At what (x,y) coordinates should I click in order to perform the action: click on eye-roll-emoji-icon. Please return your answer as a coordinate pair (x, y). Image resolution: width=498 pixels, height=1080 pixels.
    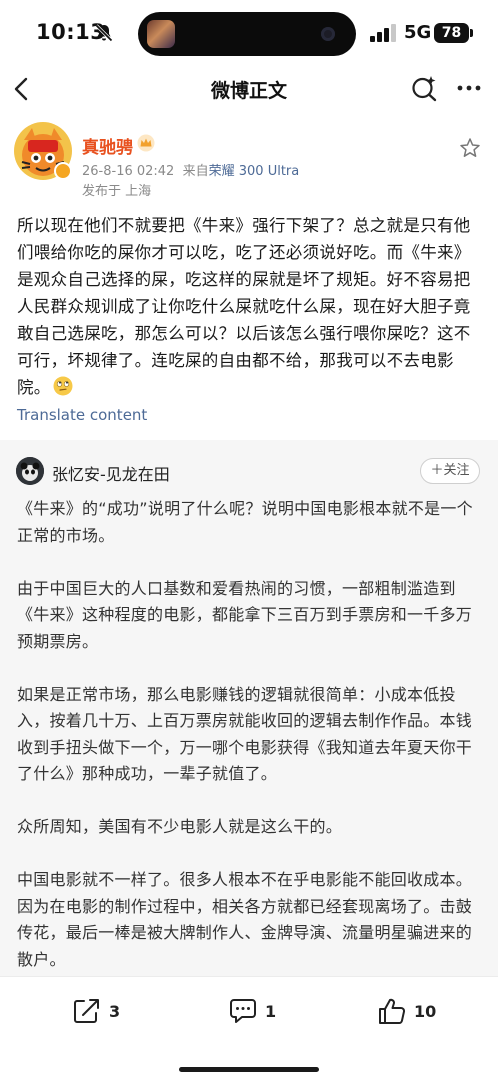
    Looking at the image, I should click on (63, 386).